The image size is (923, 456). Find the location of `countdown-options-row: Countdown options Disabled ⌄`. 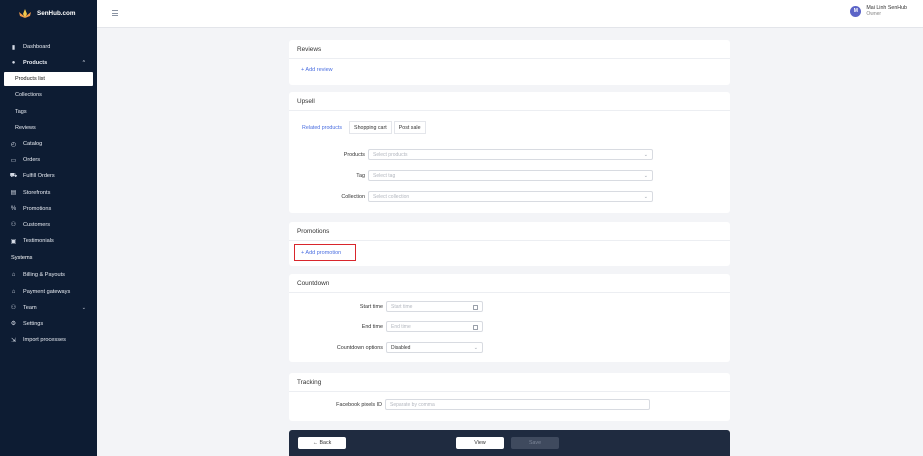

countdown-options-row: Countdown options Disabled ⌄ is located at coordinates (399, 347).